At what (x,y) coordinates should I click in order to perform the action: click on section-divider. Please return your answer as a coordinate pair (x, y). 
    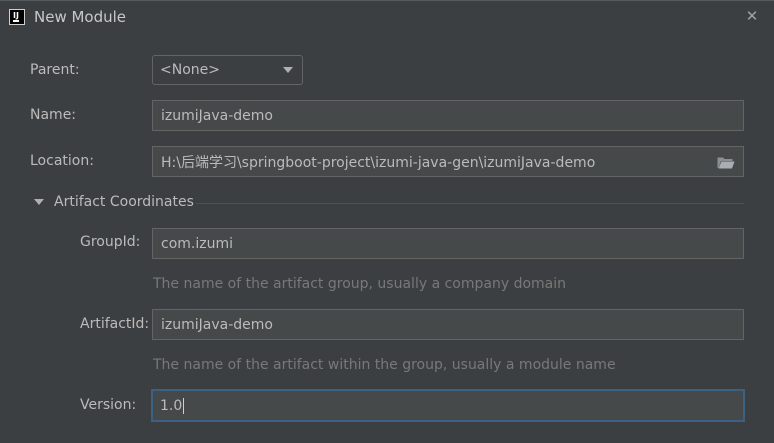
    Looking at the image, I should click on (470, 203).